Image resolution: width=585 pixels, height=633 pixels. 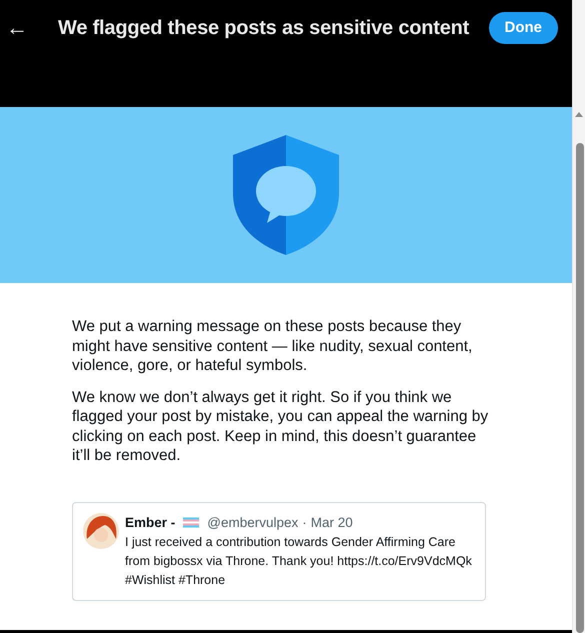 I want to click on scroll-up-icon, so click(x=579, y=114).